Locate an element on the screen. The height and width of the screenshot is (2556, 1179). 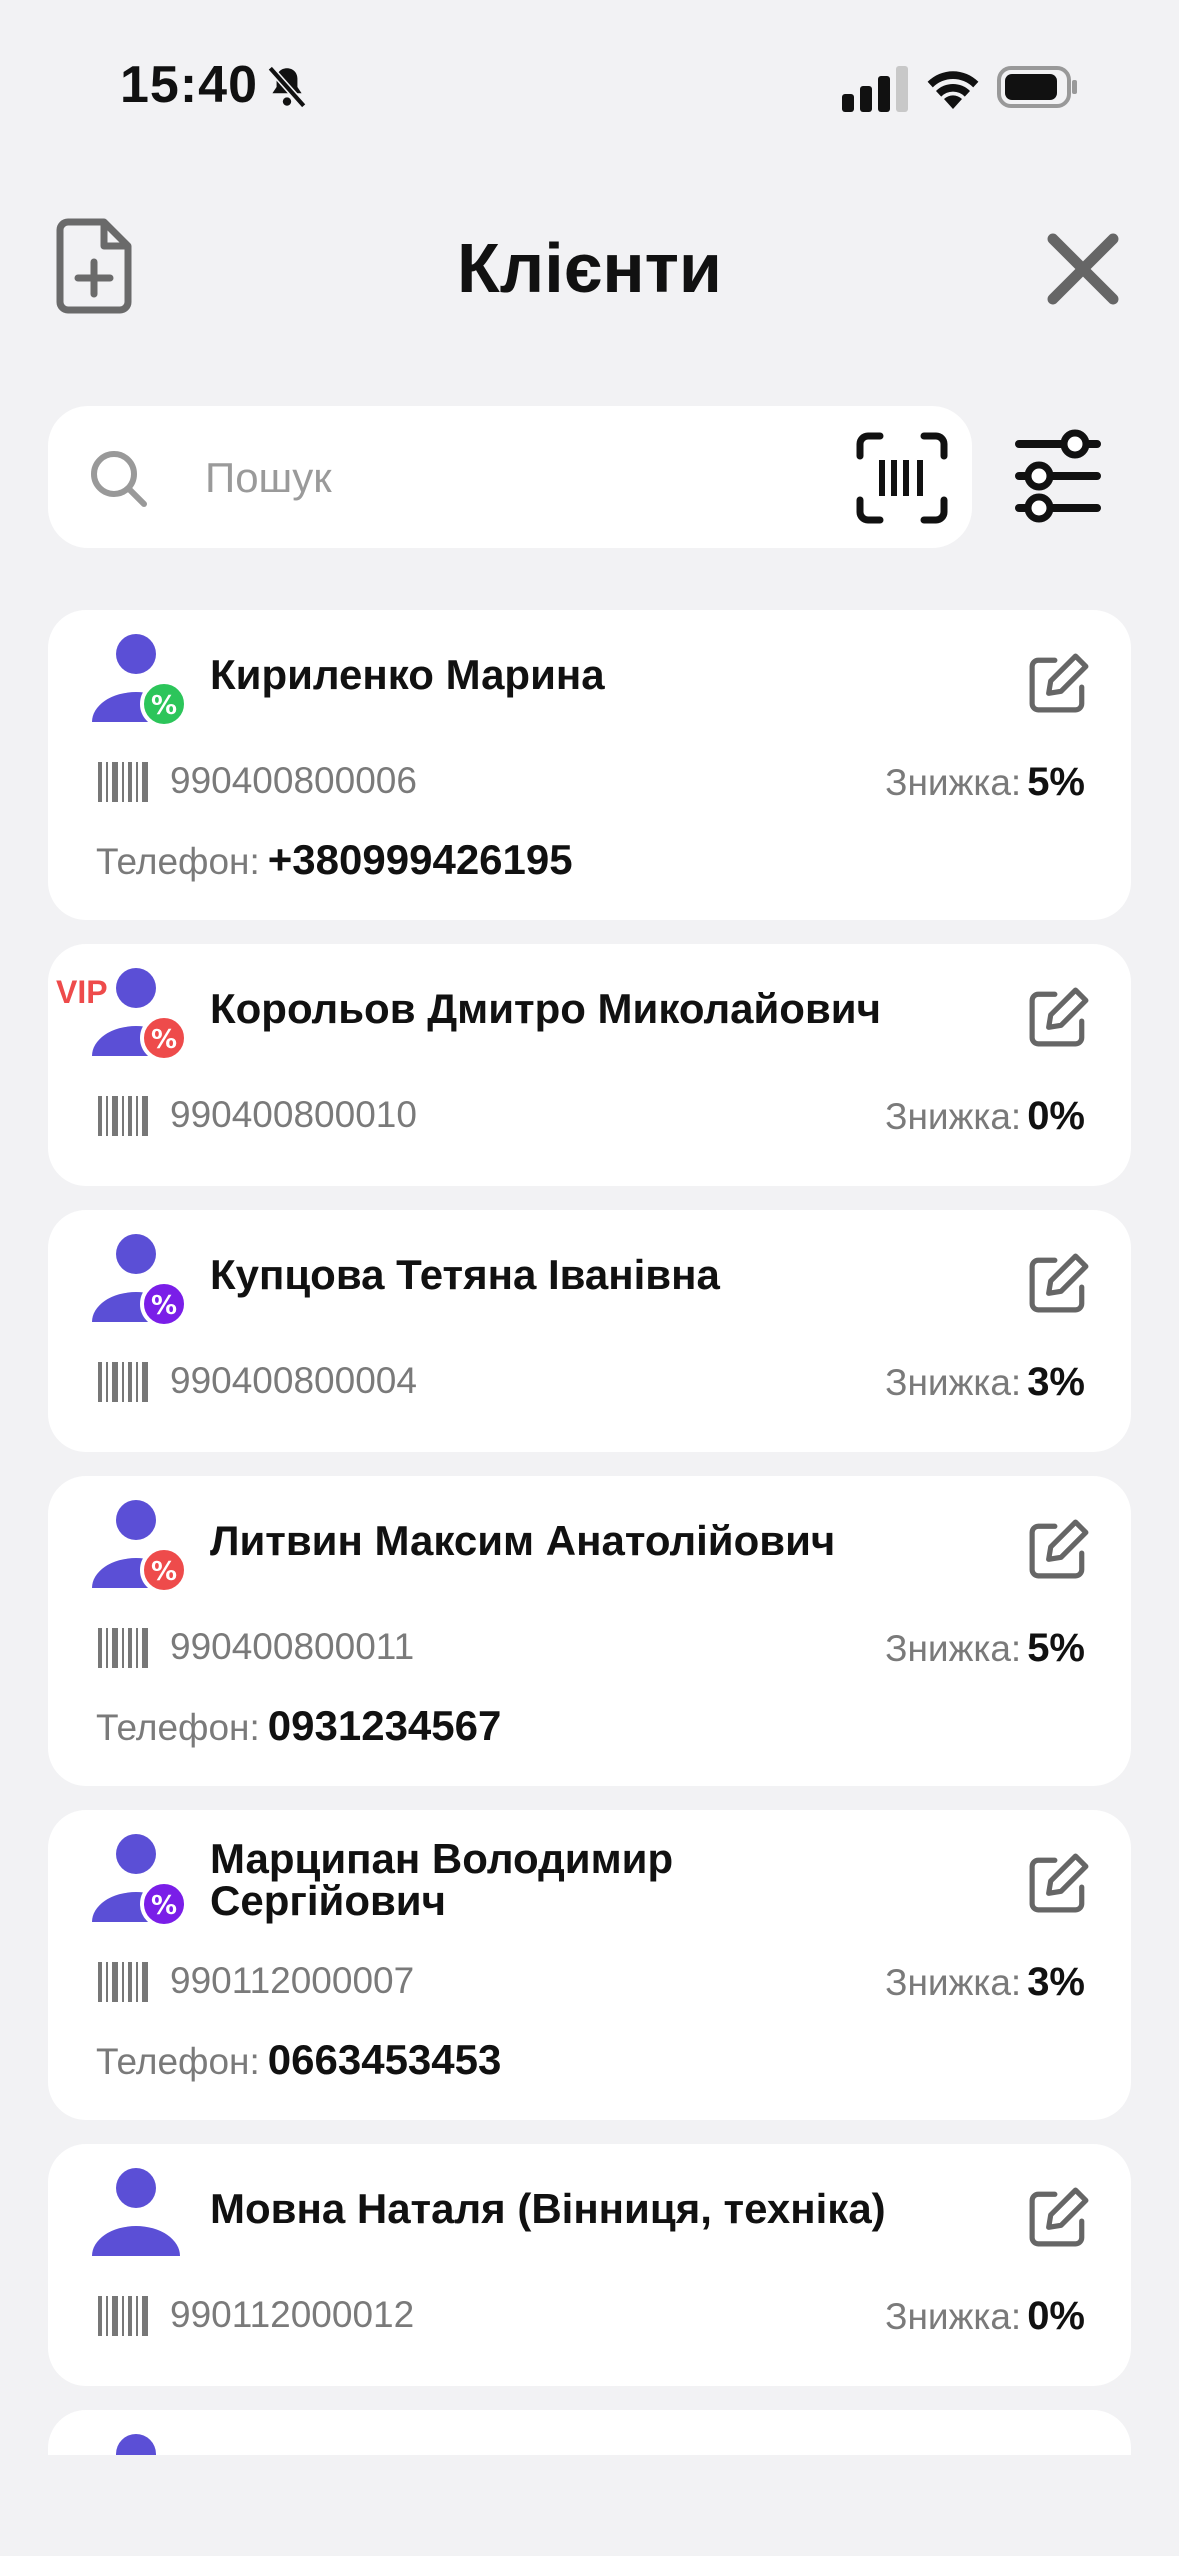
bell-muted-icon is located at coordinates (287, 87).